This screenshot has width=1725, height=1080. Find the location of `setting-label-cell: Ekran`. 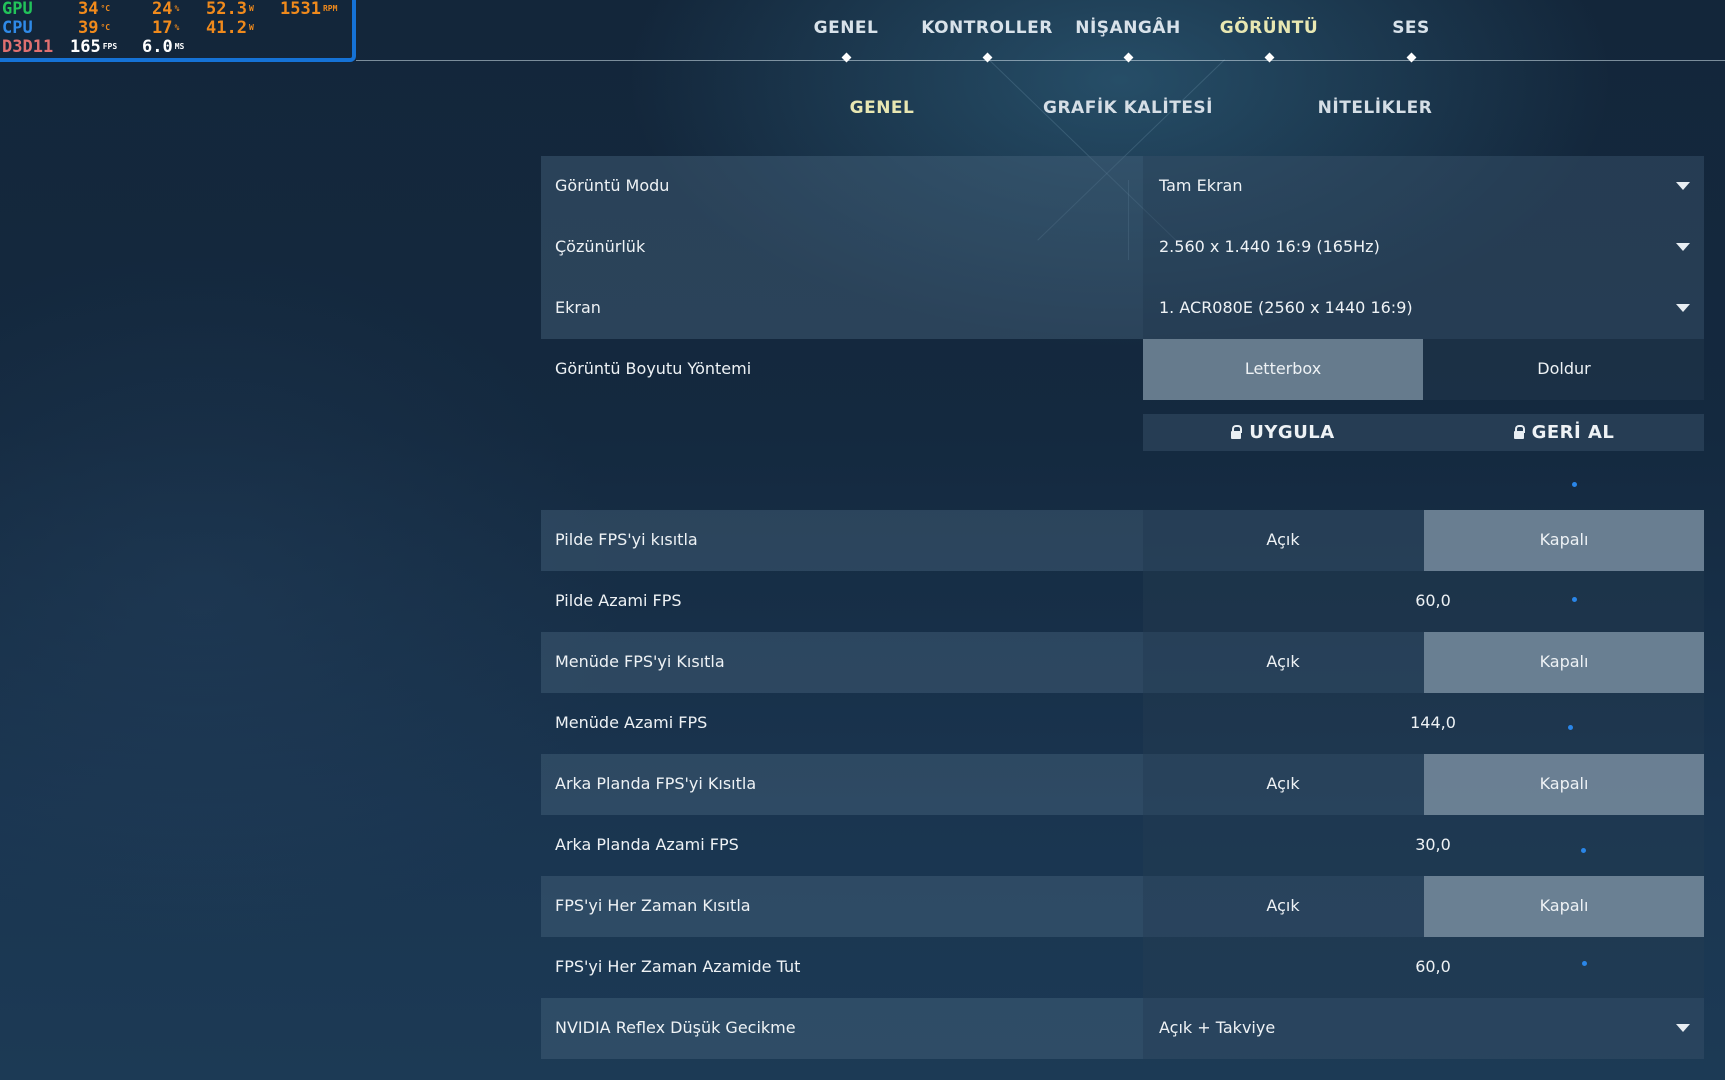

setting-label-cell: Ekran is located at coordinates (842, 308).